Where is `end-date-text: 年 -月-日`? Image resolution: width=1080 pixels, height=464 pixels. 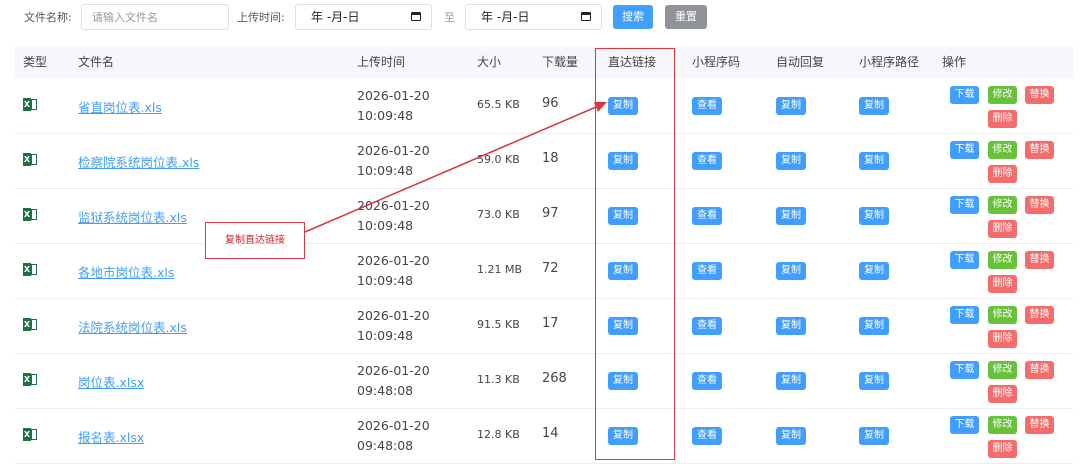 end-date-text: 年 -月-日 is located at coordinates (505, 17).